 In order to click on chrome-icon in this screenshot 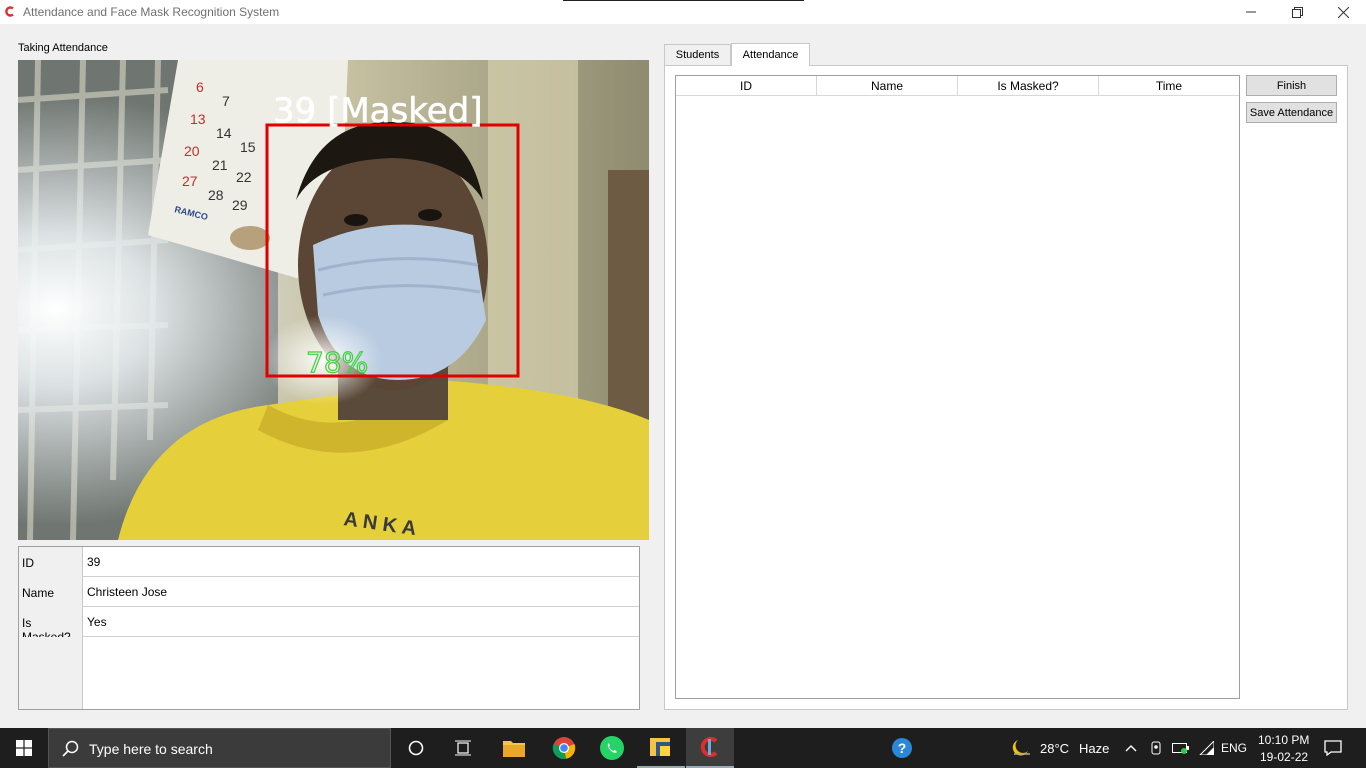, I will do `click(564, 748)`.